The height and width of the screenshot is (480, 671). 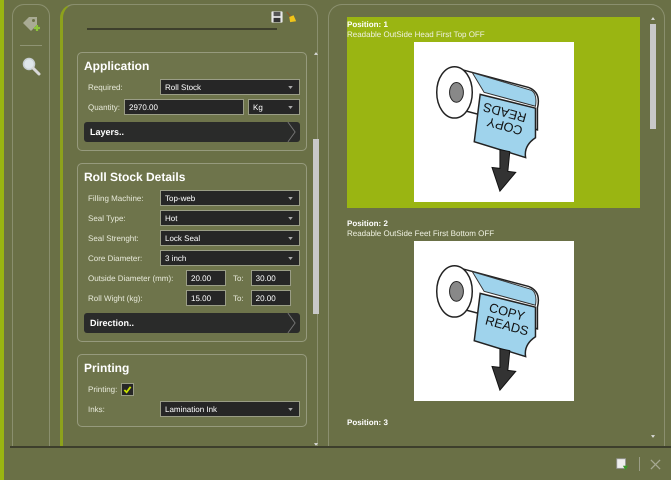 I want to click on field-label: Seal Type:, so click(x=107, y=218).